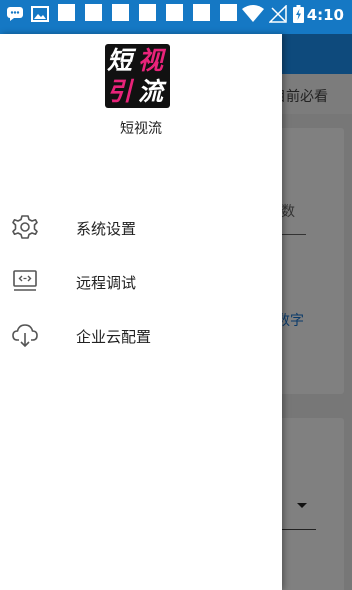 This screenshot has height=590, width=352. I want to click on cloud-download-icon, so click(25, 335).